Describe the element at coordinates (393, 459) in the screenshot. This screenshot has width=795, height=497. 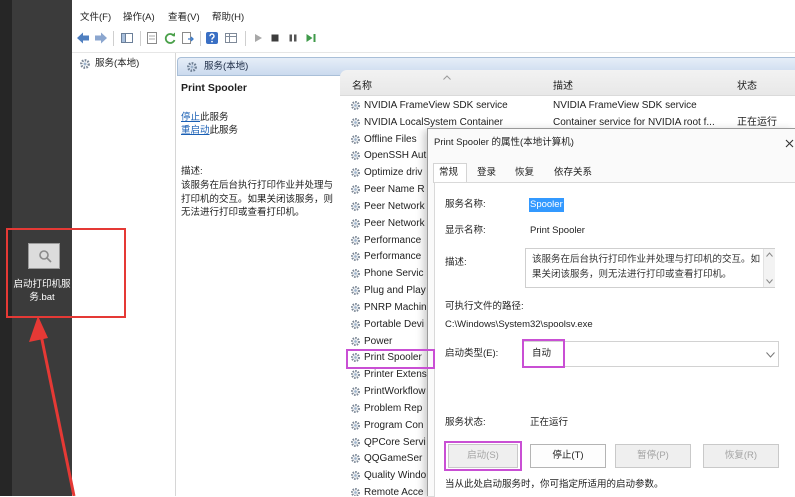
I see `service-name-cell: QQGameSer` at that location.